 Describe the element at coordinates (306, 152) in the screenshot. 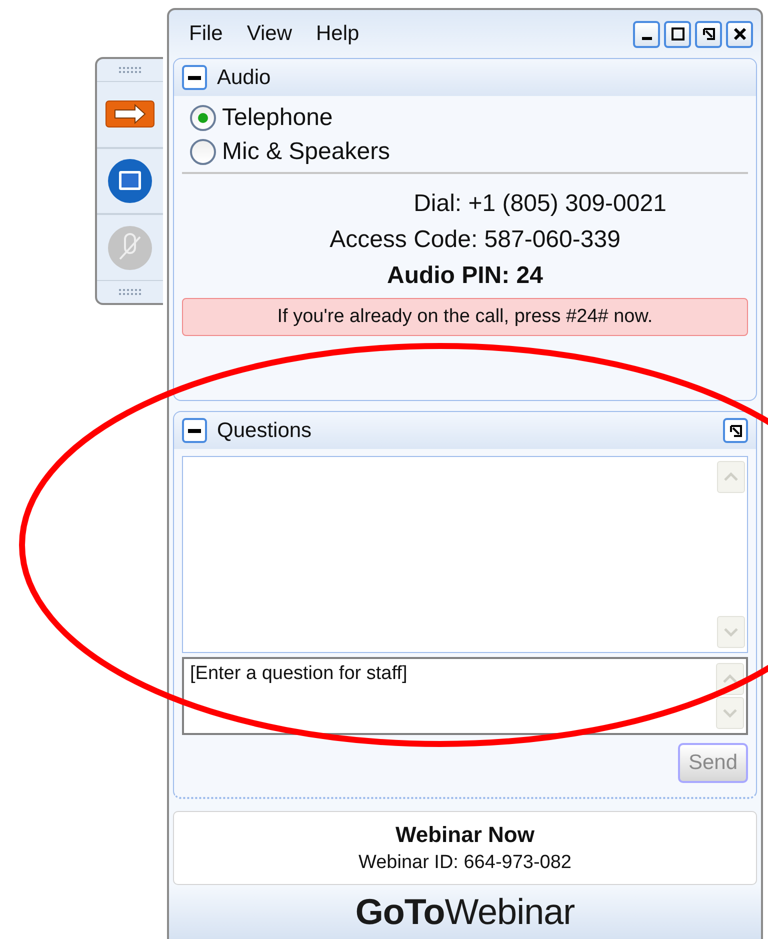

I see `radio-label: Mic & Speakers` at that location.